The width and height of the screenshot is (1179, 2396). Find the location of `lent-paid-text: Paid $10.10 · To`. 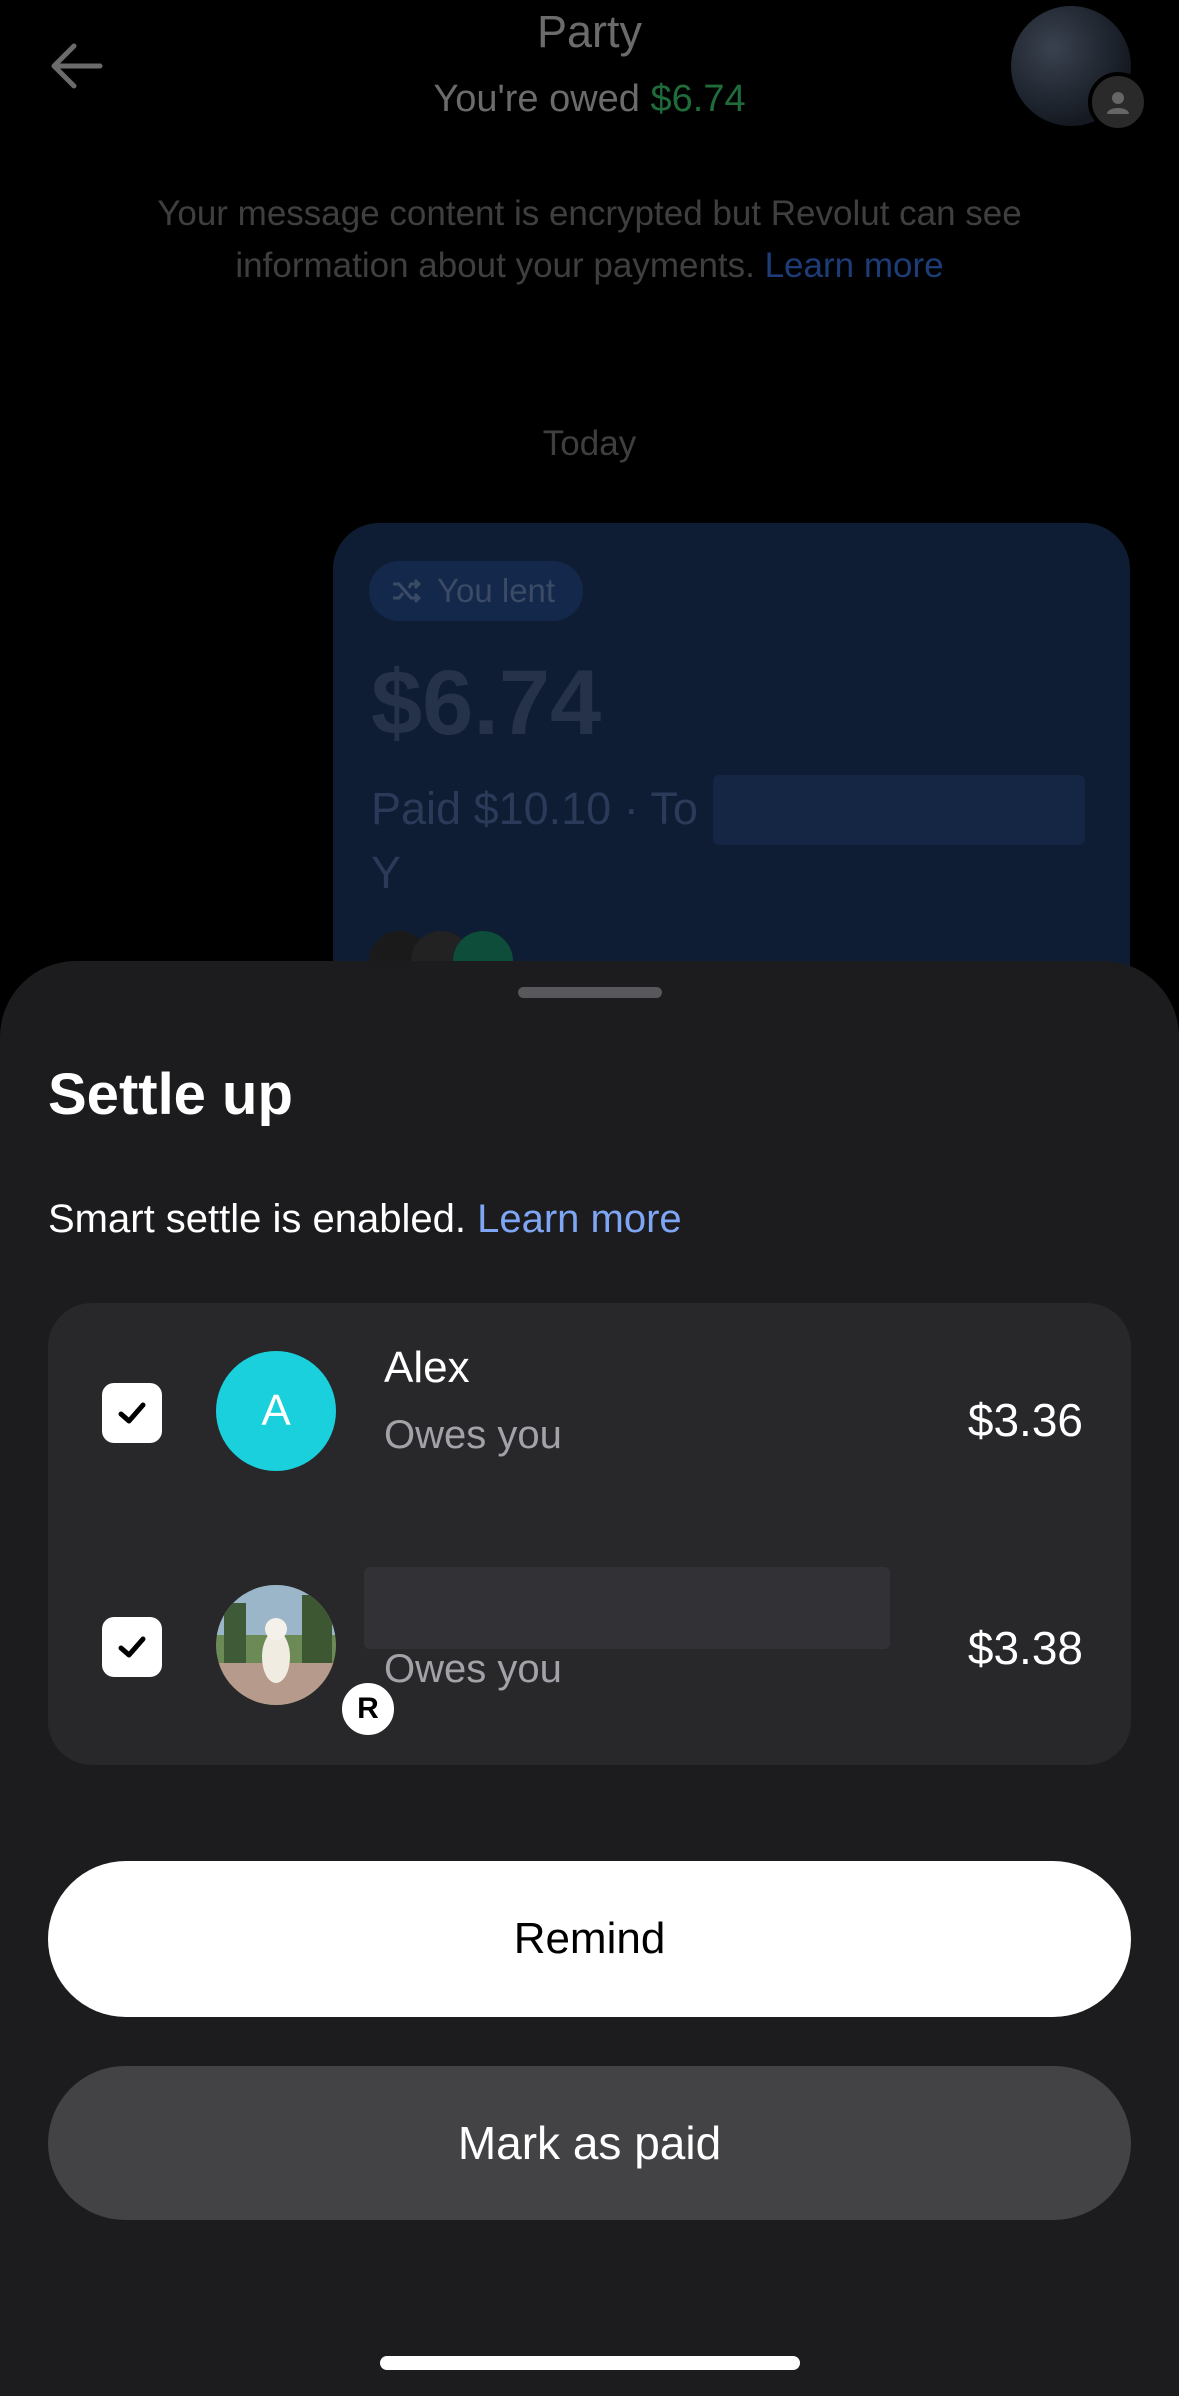

lent-paid-text: Paid $10.10 · To is located at coordinates (534, 808).